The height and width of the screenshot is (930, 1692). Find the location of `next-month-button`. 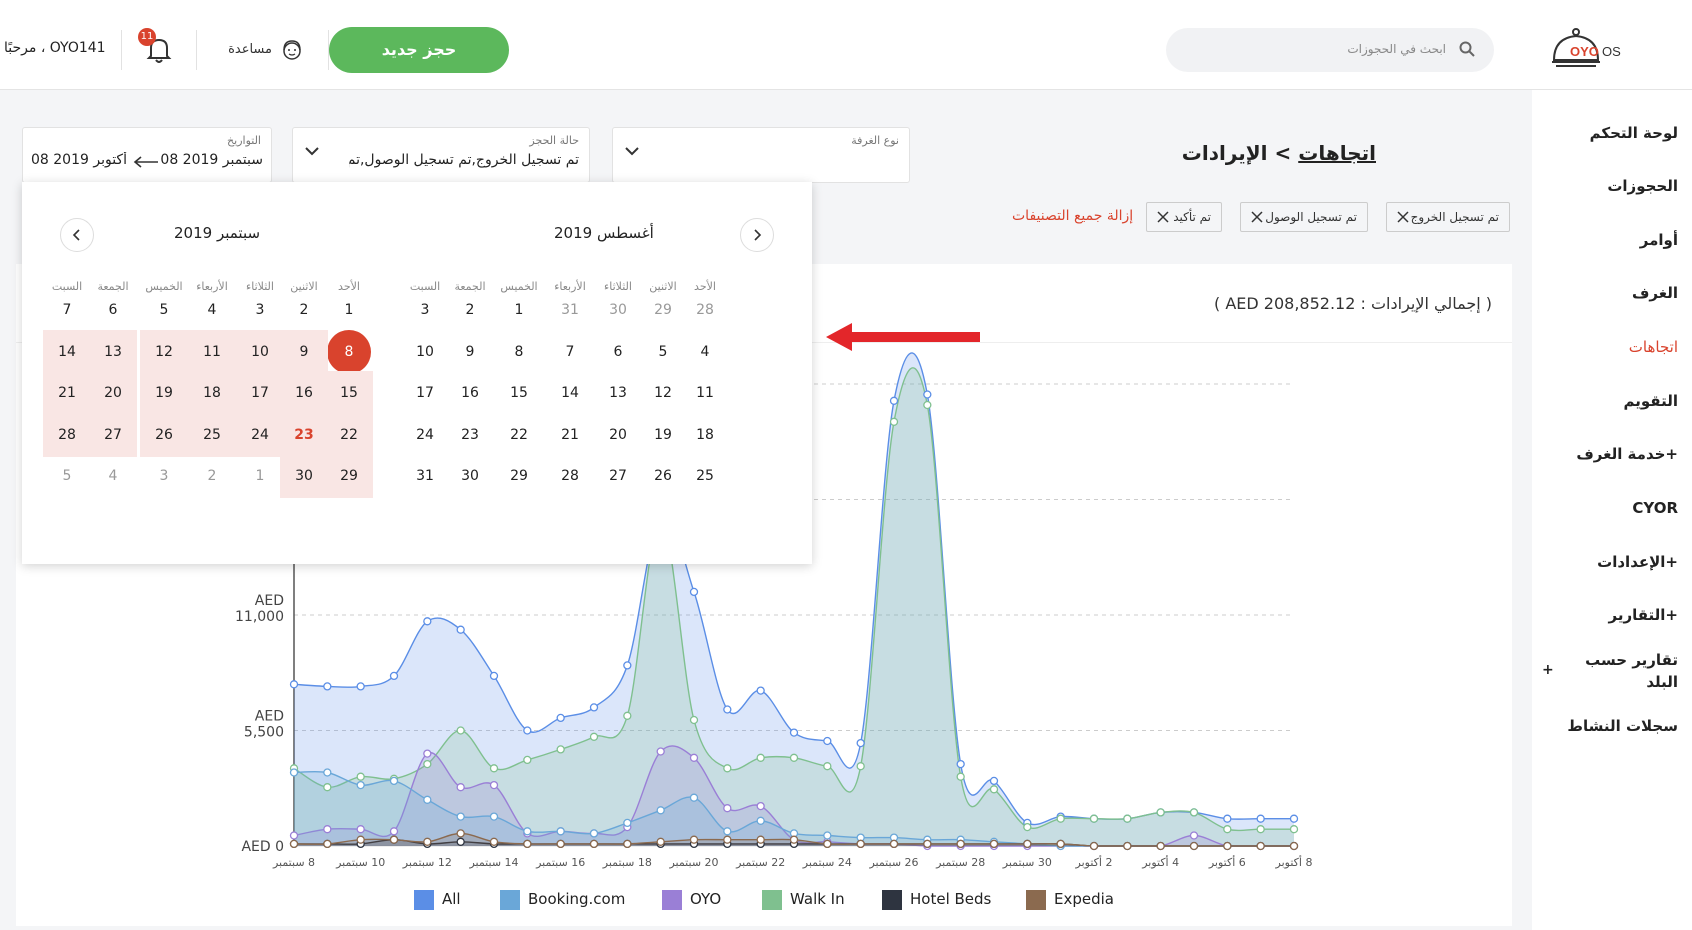

next-month-button is located at coordinates (757, 235).